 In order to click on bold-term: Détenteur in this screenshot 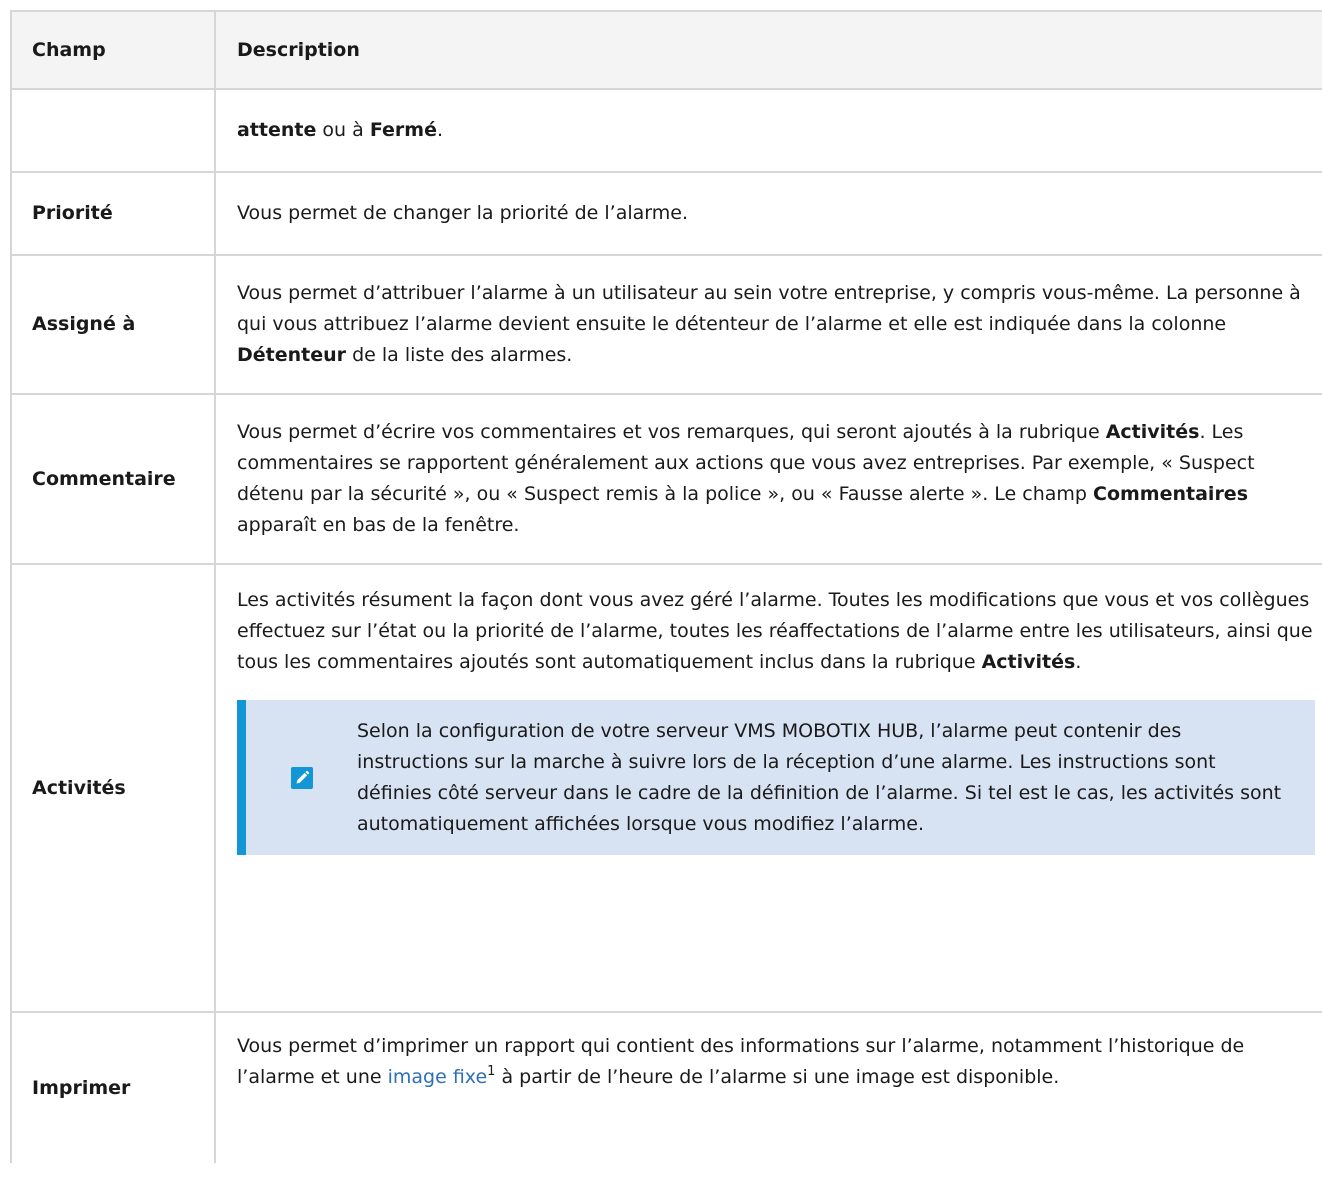, I will do `click(292, 355)`.